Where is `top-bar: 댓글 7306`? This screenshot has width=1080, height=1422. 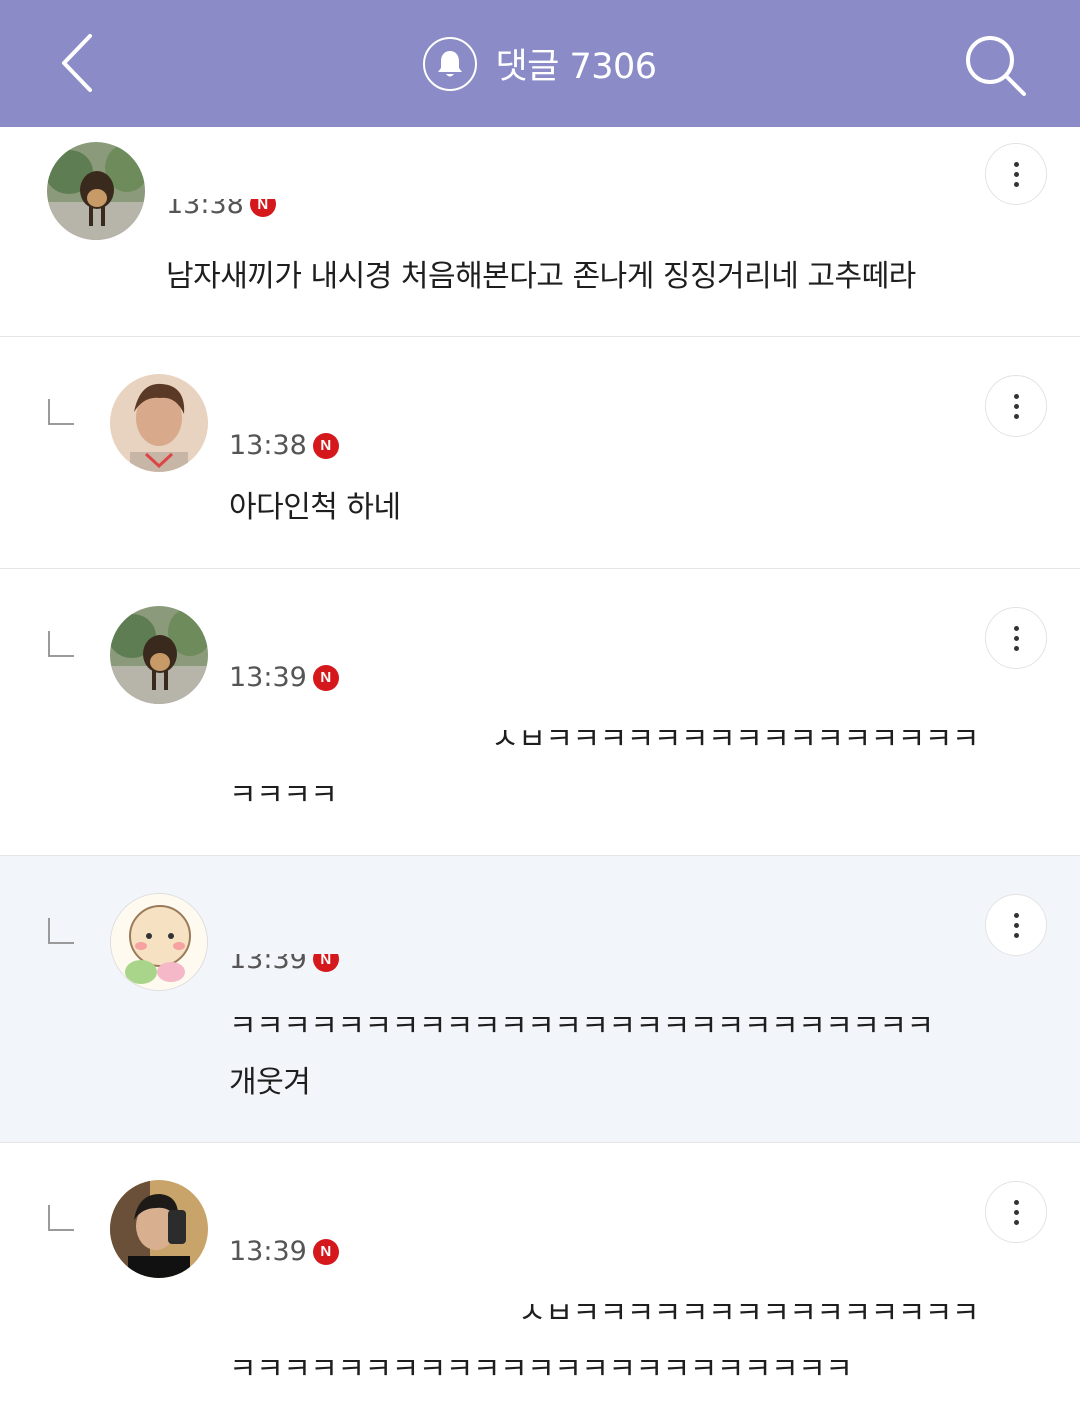
top-bar: 댓글 7306 is located at coordinates (540, 63).